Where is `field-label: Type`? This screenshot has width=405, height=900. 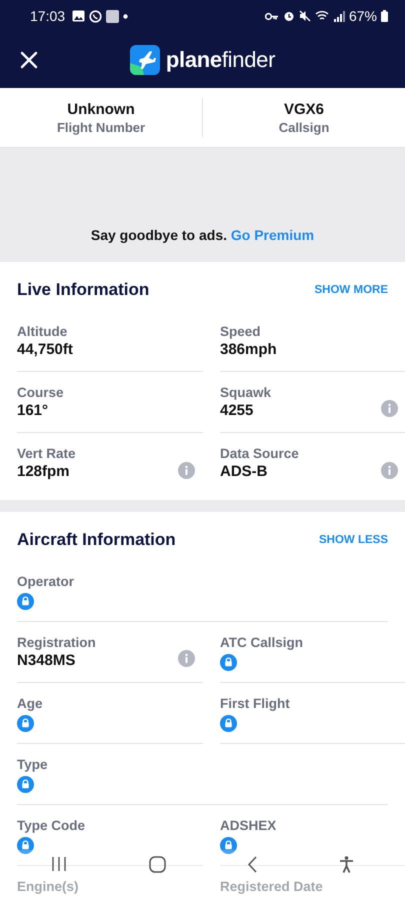
field-label: Type is located at coordinates (32, 764).